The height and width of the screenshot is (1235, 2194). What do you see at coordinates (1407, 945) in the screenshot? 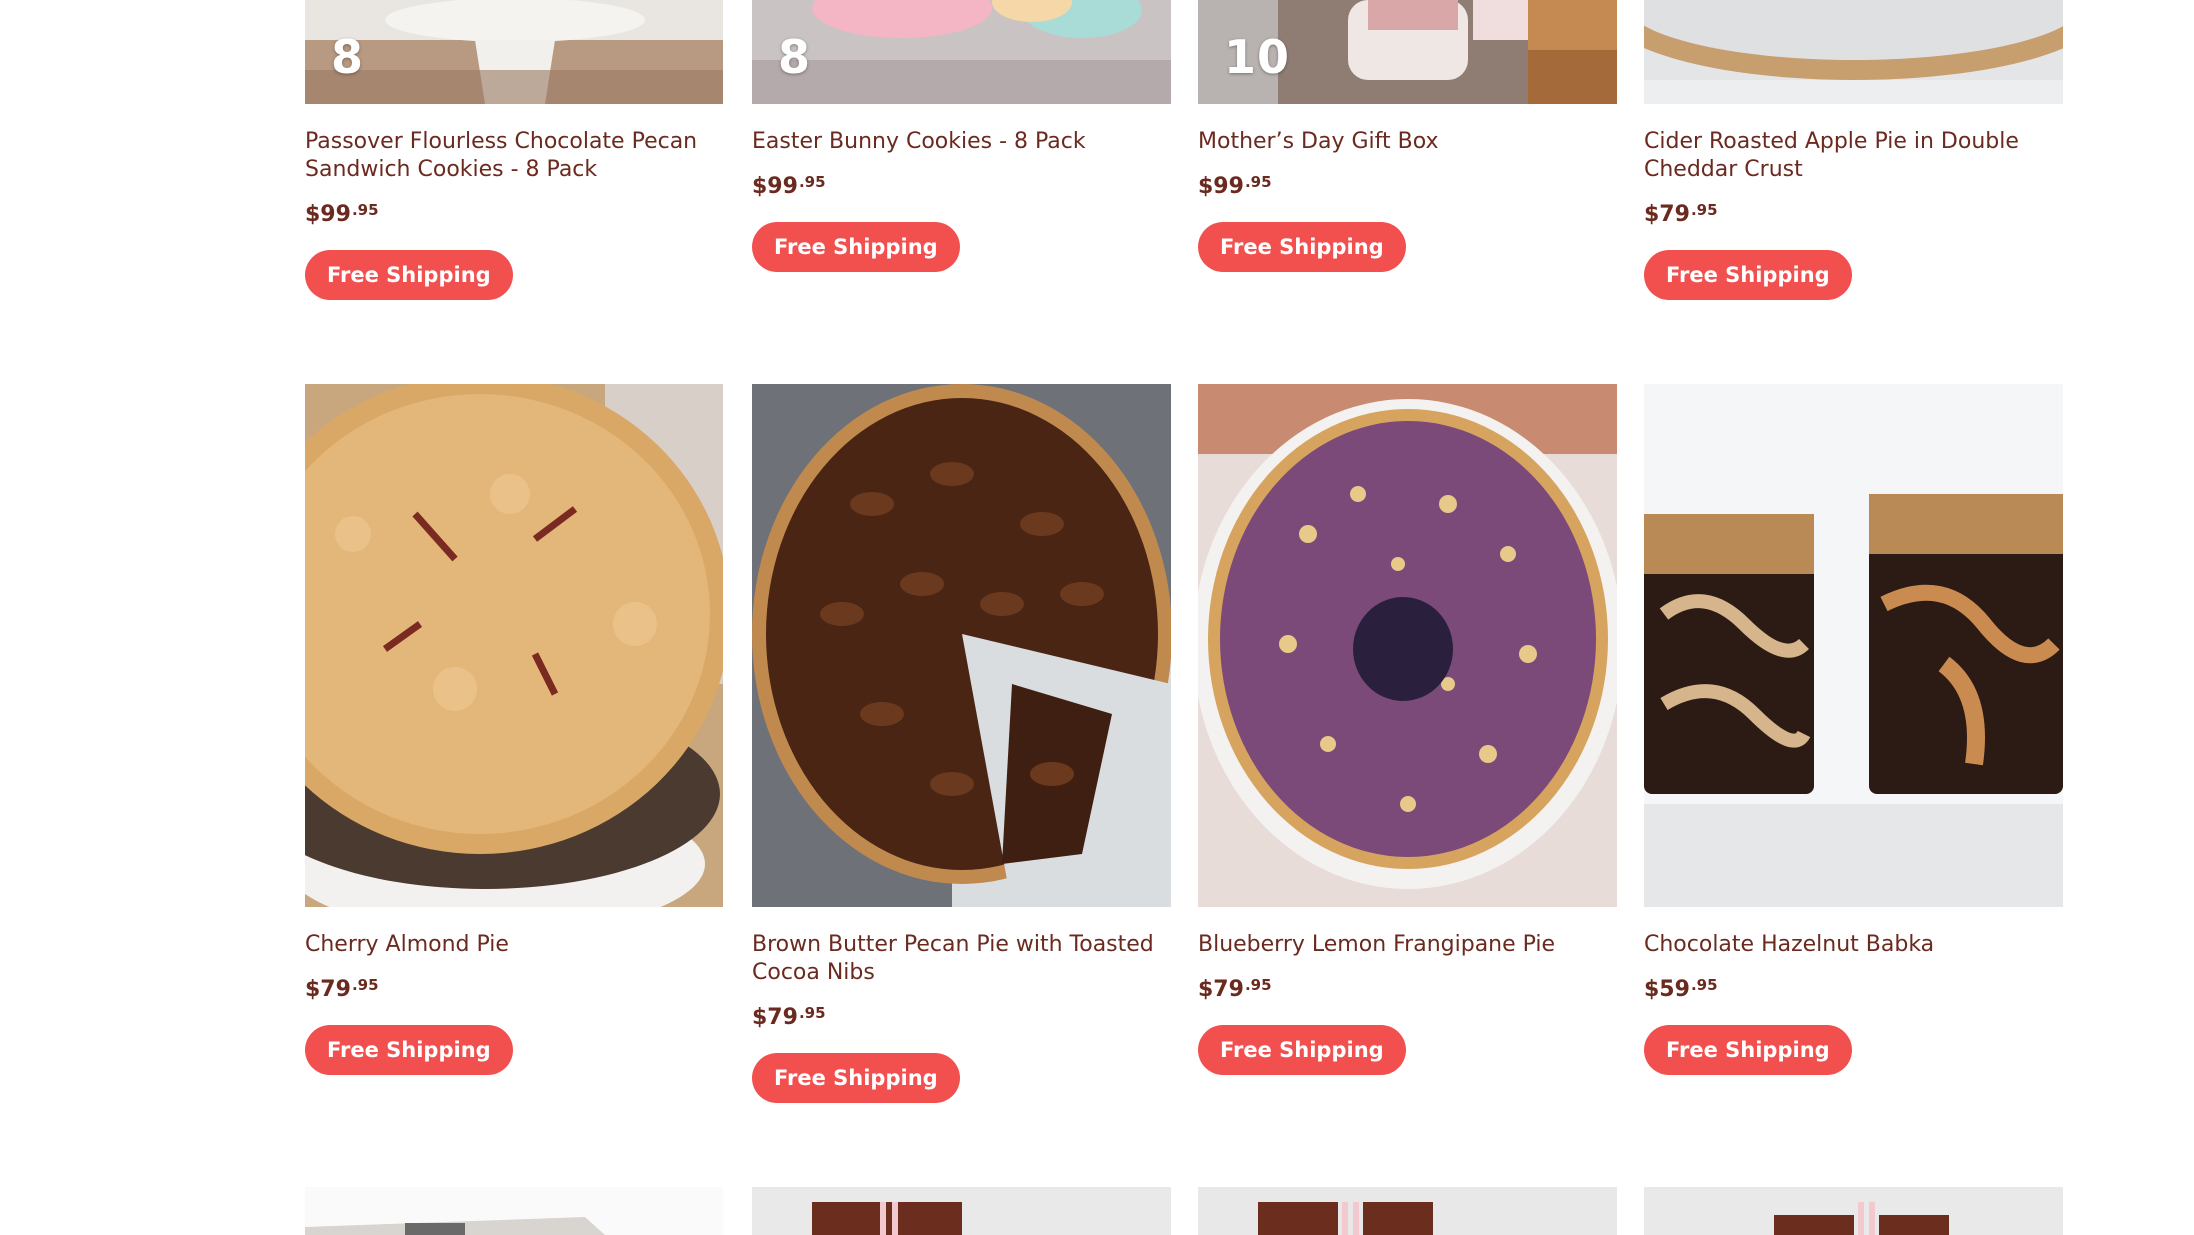
I see `product-title: Blueberry Lemon Frangipane Pie` at bounding box center [1407, 945].